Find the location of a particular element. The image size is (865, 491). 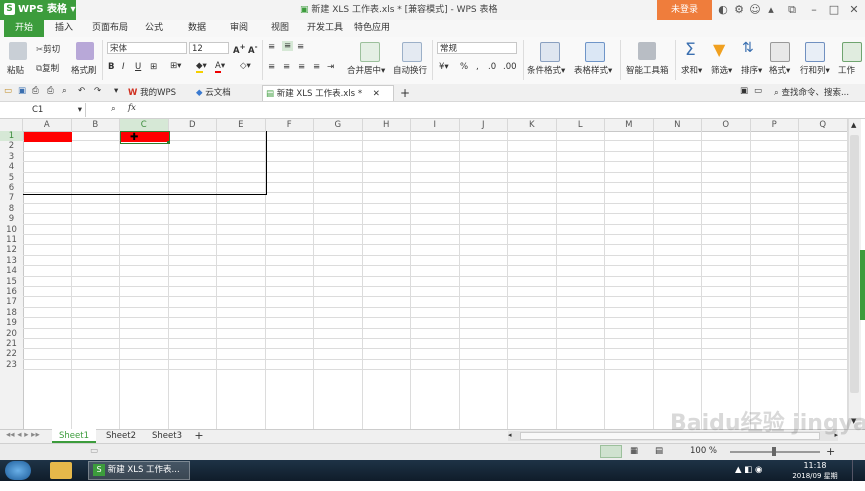

align-middle-button: ≡ is located at coordinates (288, 46).